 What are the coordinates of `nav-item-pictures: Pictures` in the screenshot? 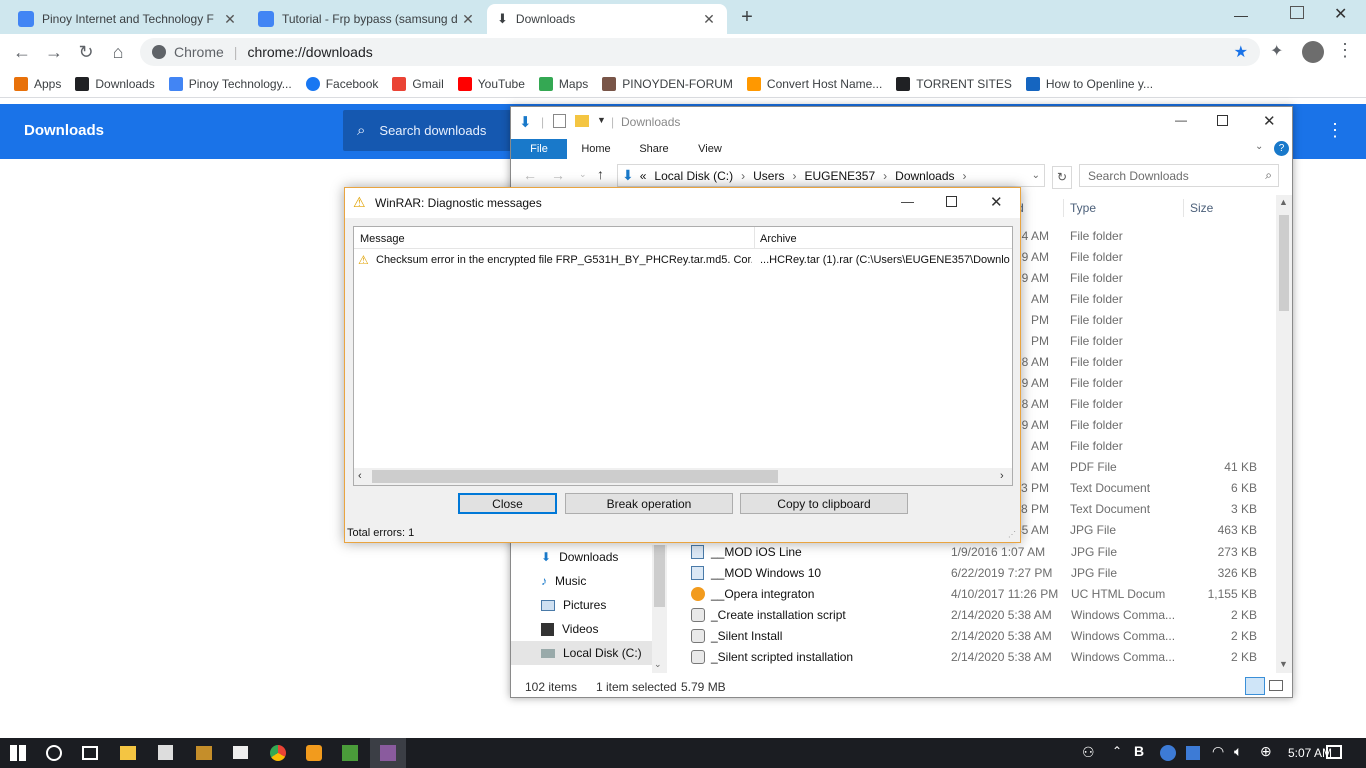 It's located at (589, 605).